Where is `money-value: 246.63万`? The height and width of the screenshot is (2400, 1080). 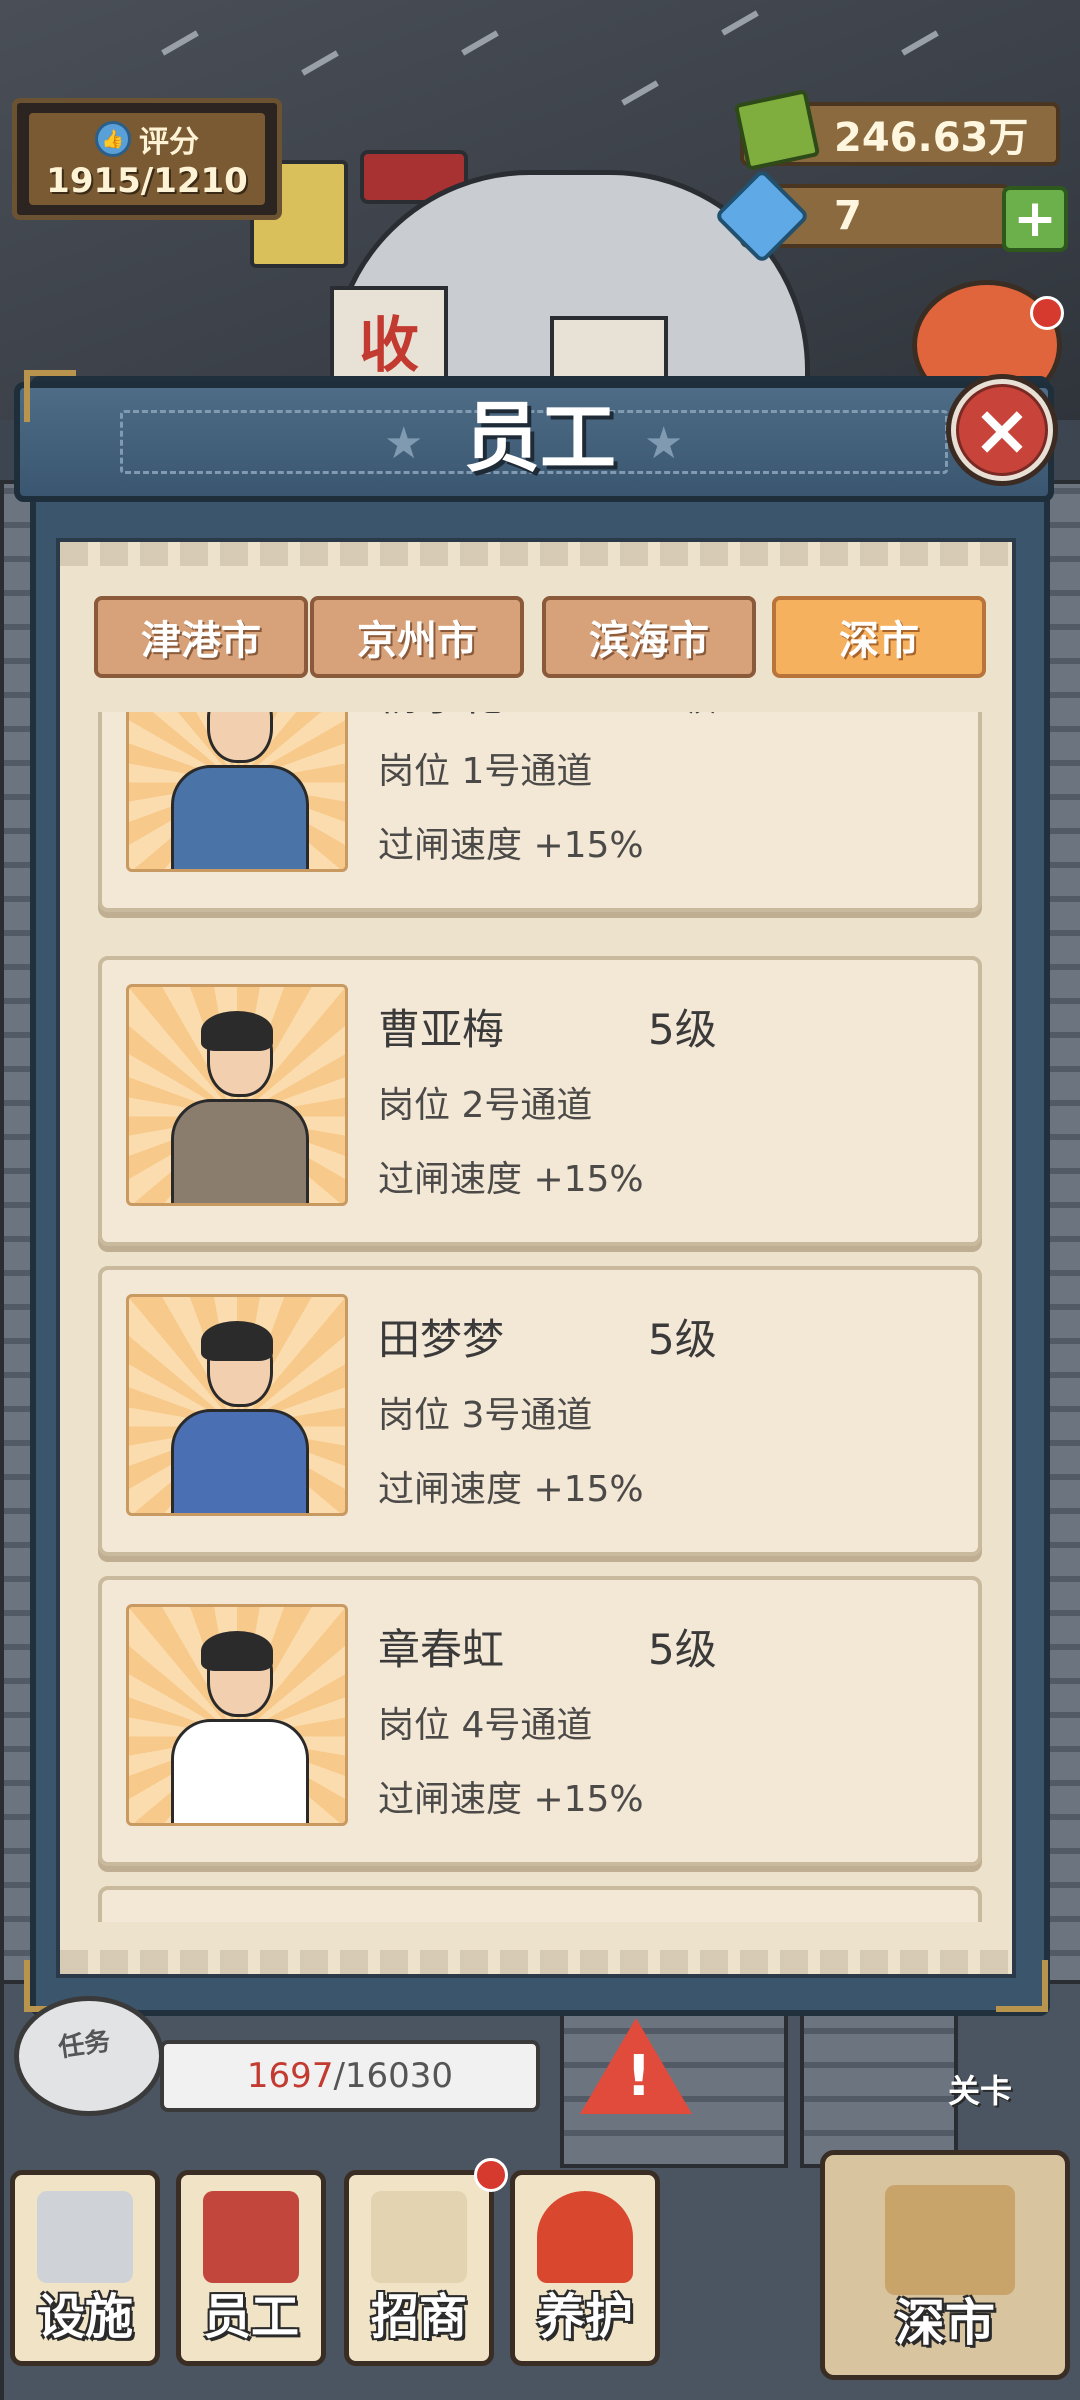 money-value: 246.63万 is located at coordinates (931, 138).